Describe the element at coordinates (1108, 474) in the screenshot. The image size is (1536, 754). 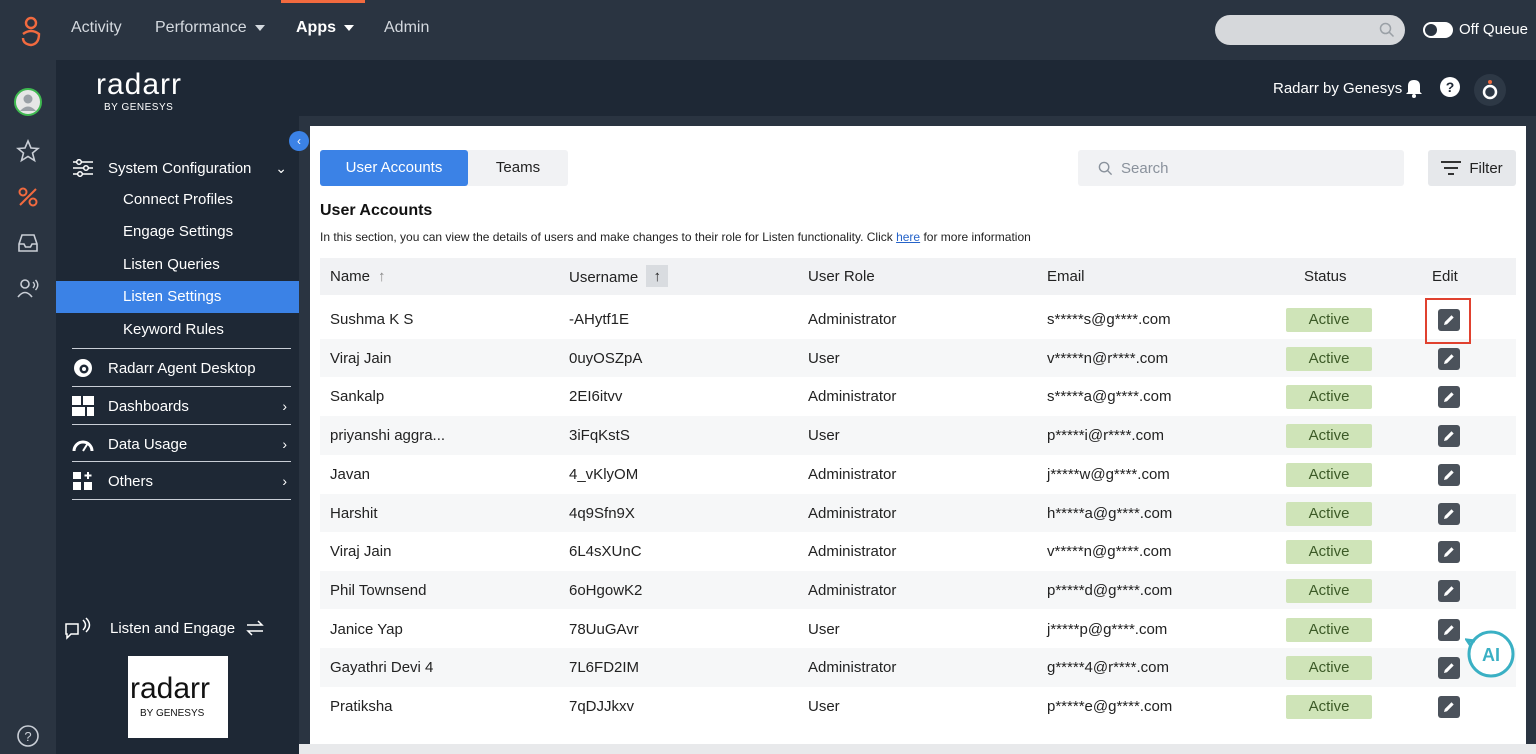
I see `cell-email: j*****w@g****.com` at that location.